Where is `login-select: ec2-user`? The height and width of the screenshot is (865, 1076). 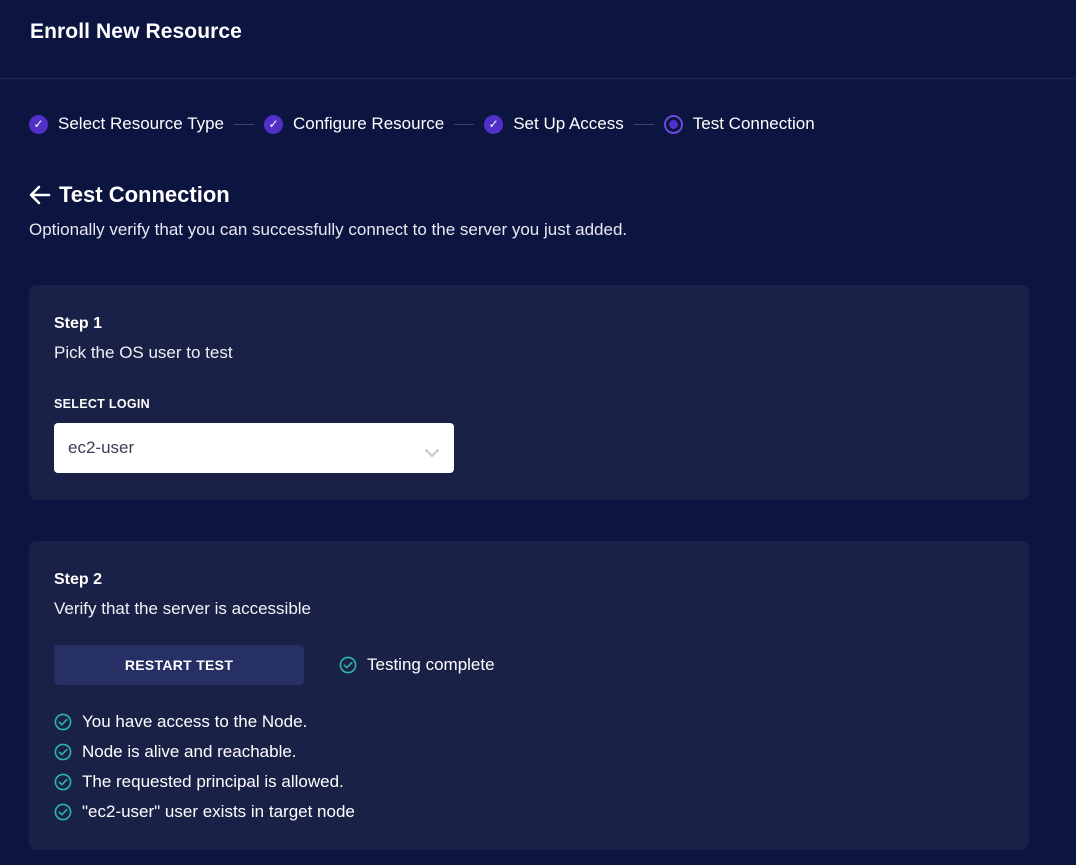
login-select: ec2-user is located at coordinates (254, 448).